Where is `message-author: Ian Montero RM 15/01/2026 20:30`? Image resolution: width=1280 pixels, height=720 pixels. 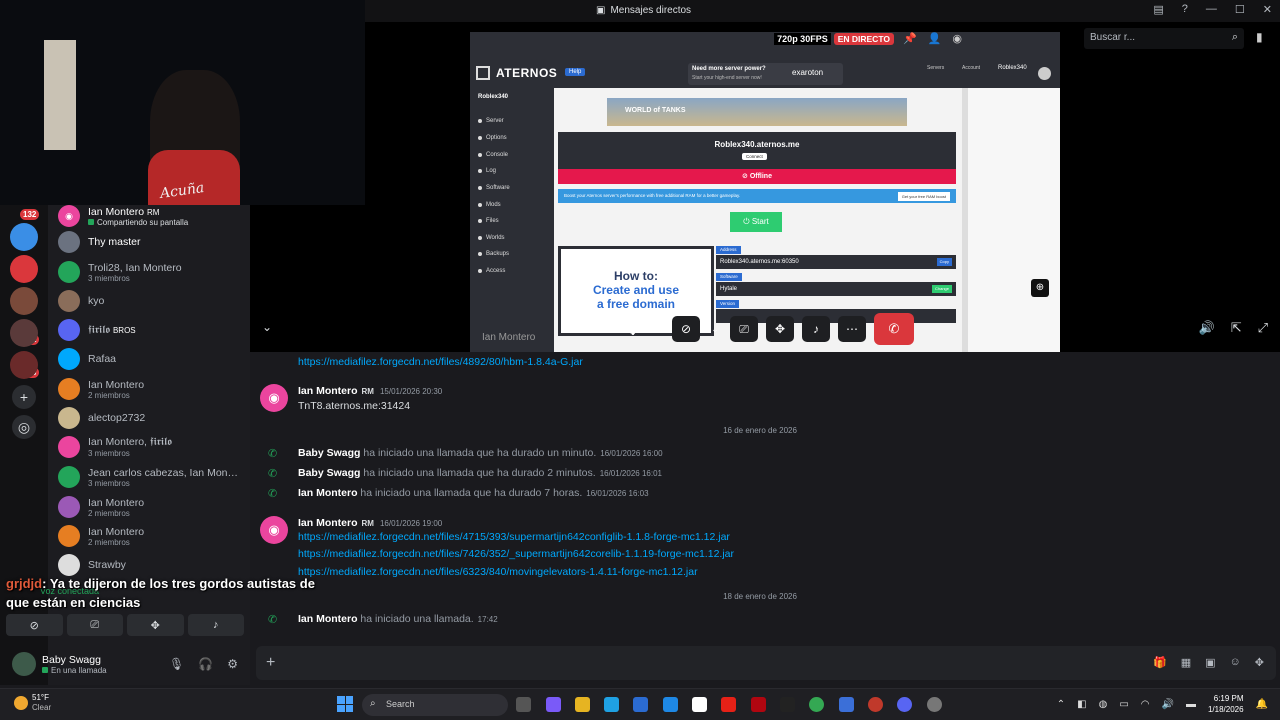
message-author: Ian Montero RM 15/01/2026 20:30 is located at coordinates (370, 391).